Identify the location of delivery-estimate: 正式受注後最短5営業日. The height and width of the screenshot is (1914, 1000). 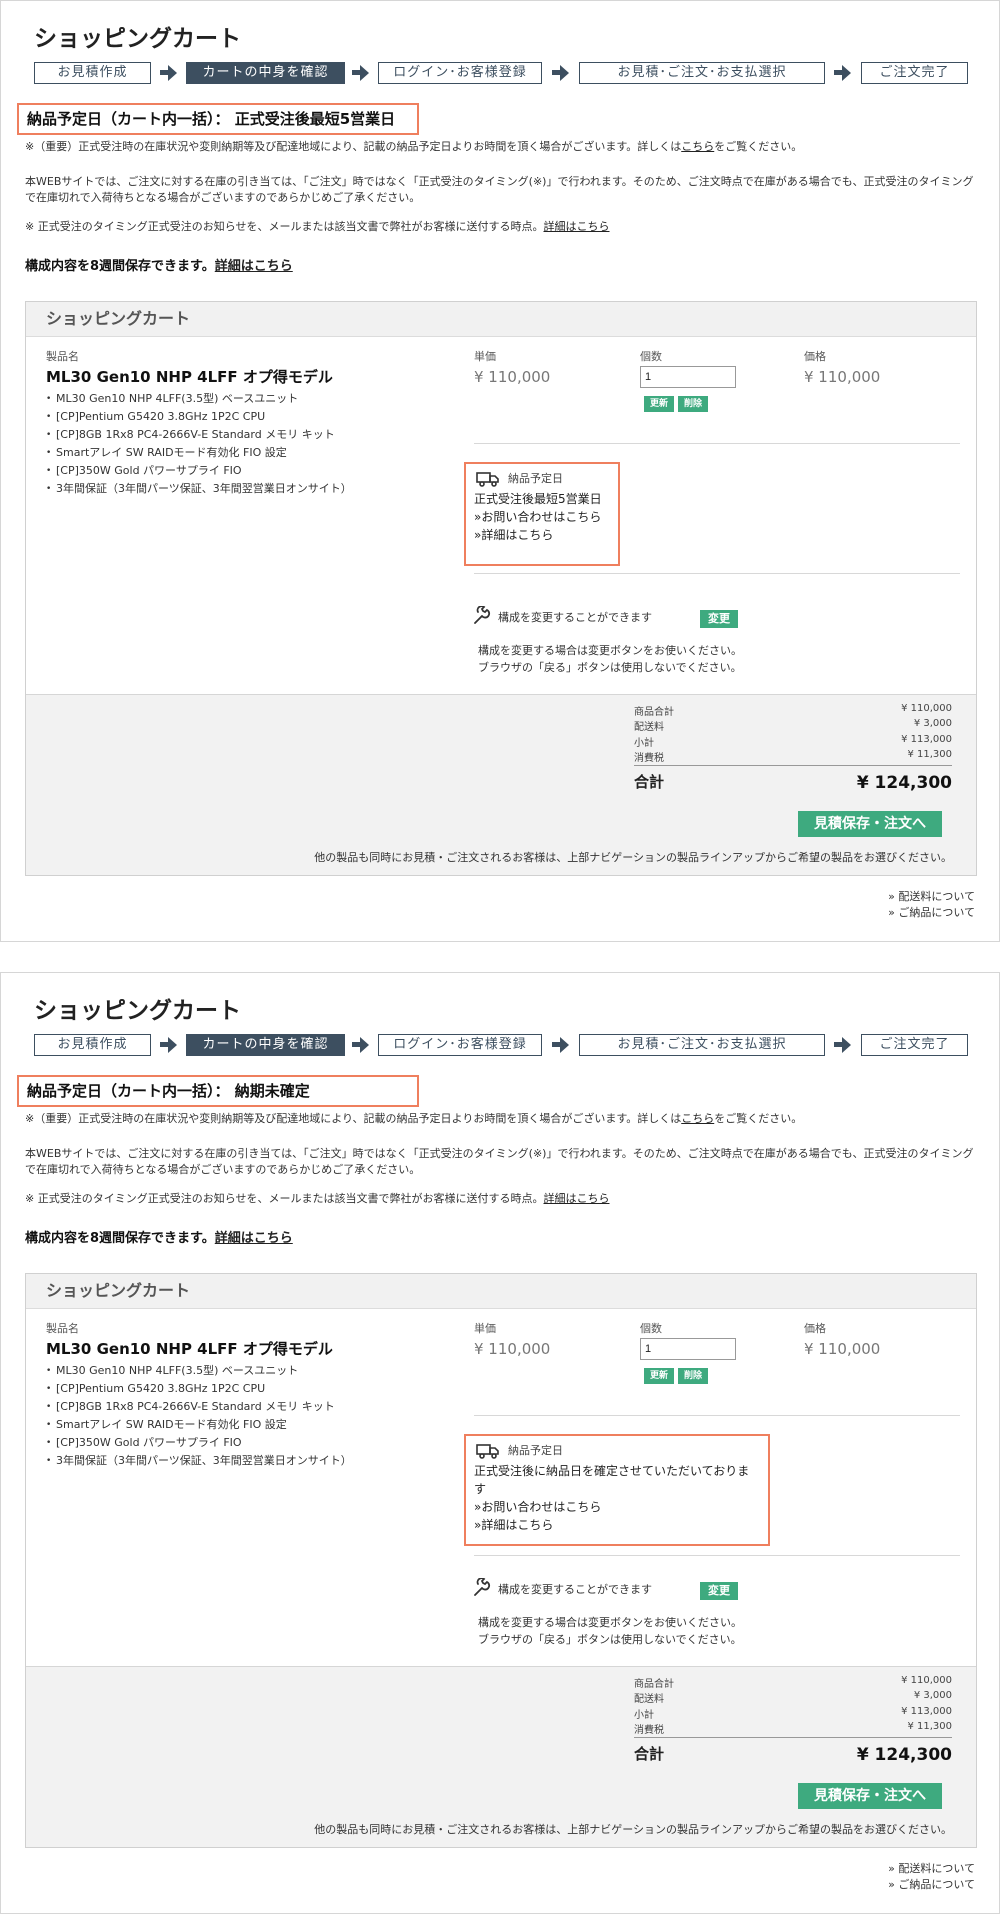
(538, 499).